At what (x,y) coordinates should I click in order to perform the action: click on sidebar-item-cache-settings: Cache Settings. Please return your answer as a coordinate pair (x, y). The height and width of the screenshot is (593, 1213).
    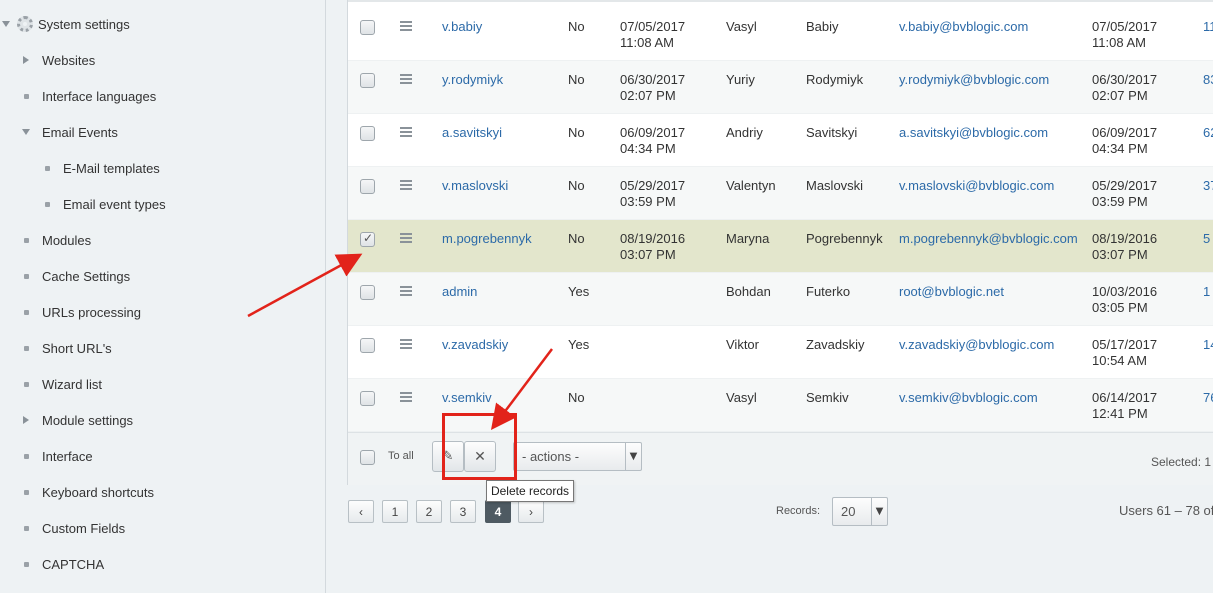
    Looking at the image, I should click on (77, 276).